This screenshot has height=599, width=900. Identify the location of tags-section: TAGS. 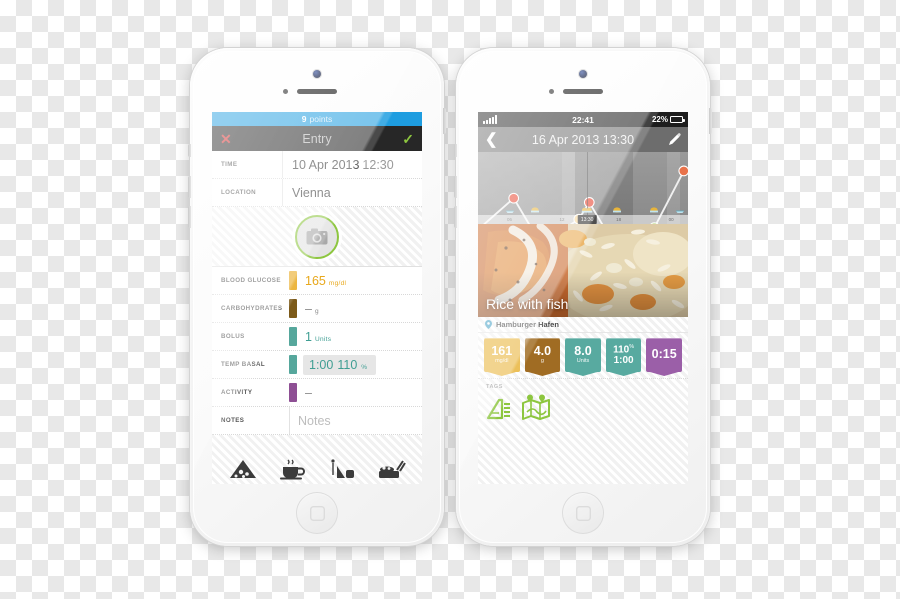
(583, 431).